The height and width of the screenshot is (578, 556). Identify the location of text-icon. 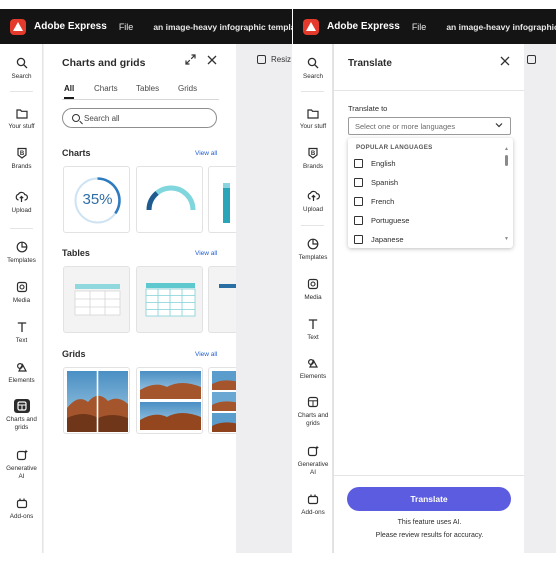
(313, 324).